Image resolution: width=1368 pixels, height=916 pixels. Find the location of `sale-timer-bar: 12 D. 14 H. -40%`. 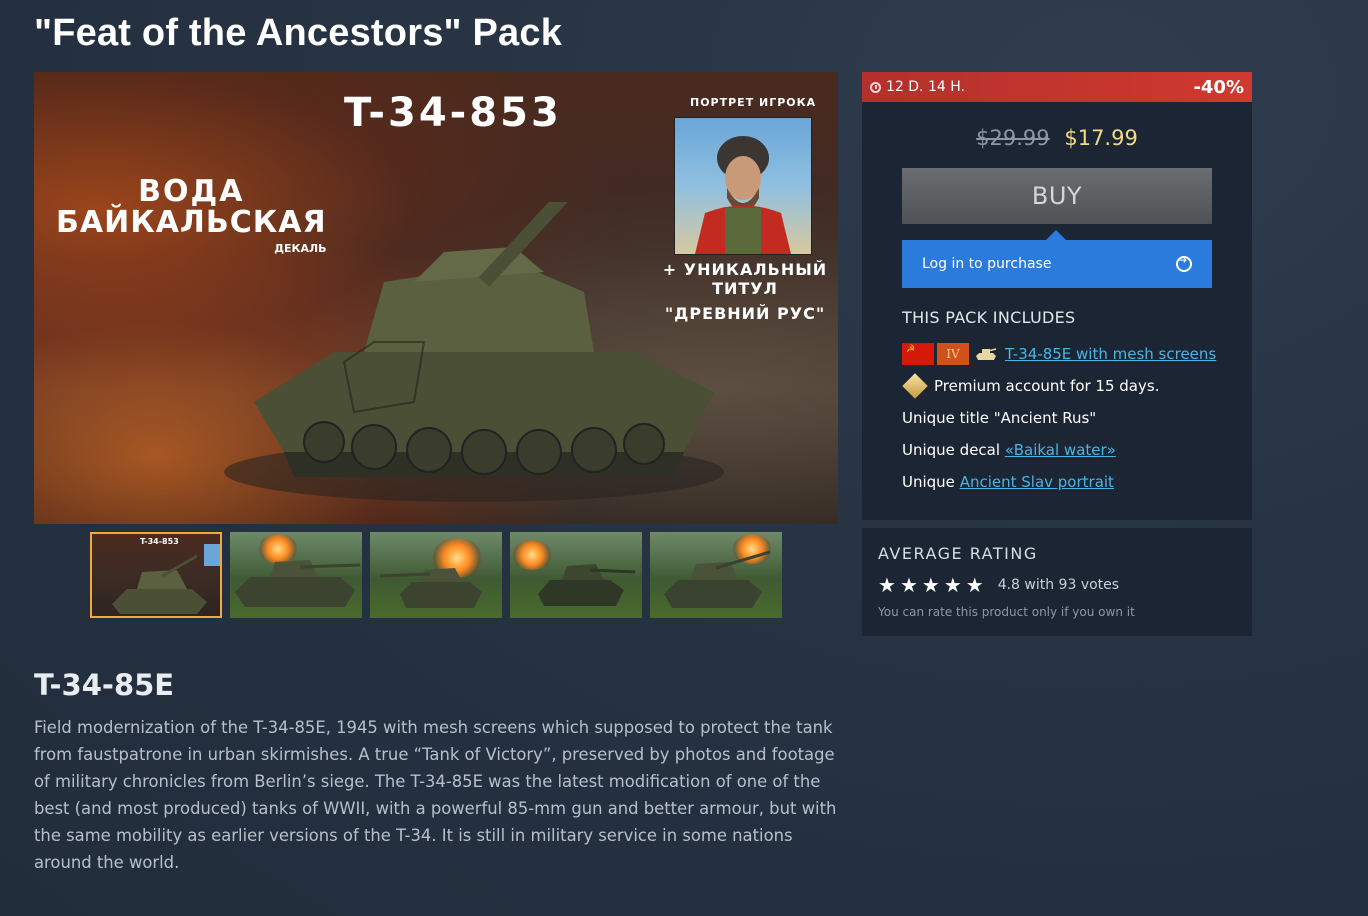

sale-timer-bar: 12 D. 14 H. -40% is located at coordinates (1057, 87).